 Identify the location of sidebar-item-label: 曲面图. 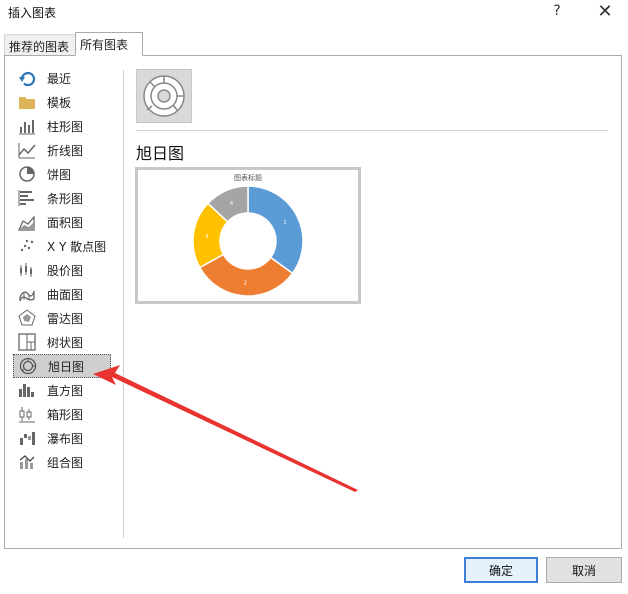
(65, 294).